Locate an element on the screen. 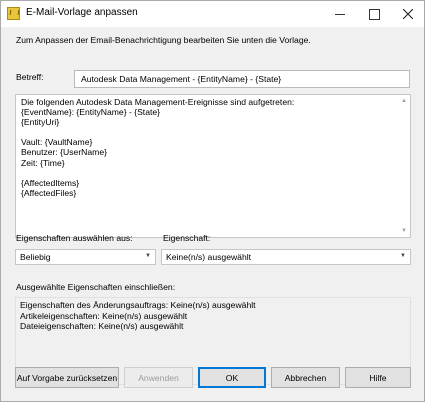 The image size is (425, 402). vault-app-icon is located at coordinates (13, 13).